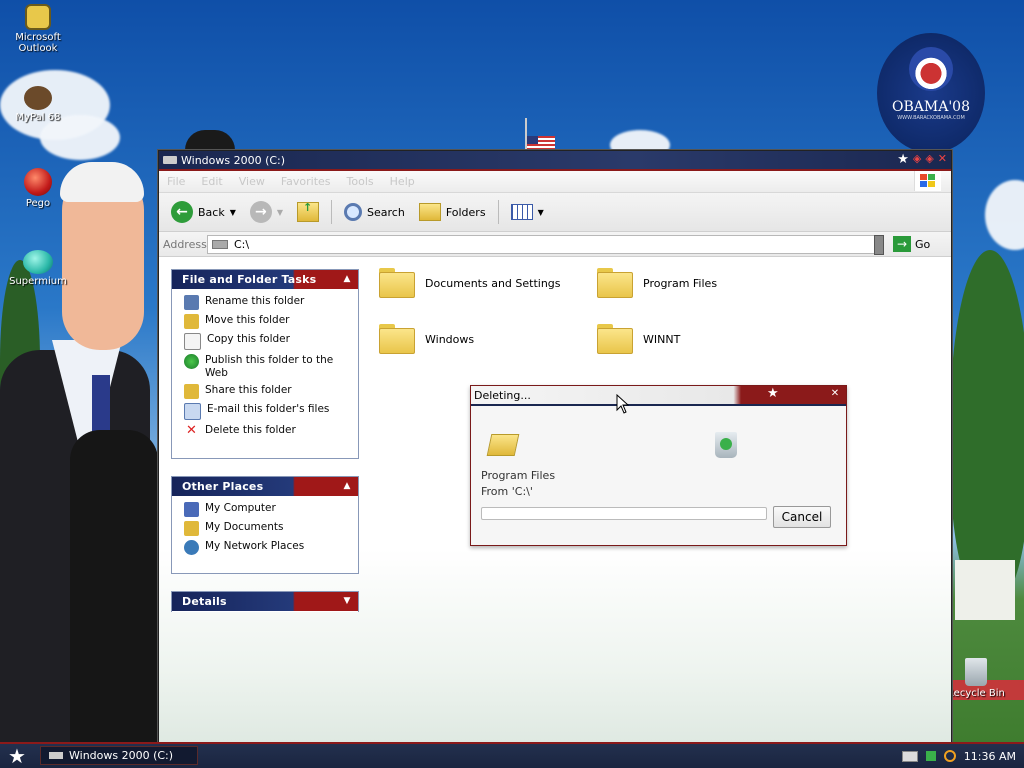 Image resolution: width=1024 pixels, height=768 pixels. What do you see at coordinates (38, 281) in the screenshot?
I see `desktop-icon-label: Supermium` at bounding box center [38, 281].